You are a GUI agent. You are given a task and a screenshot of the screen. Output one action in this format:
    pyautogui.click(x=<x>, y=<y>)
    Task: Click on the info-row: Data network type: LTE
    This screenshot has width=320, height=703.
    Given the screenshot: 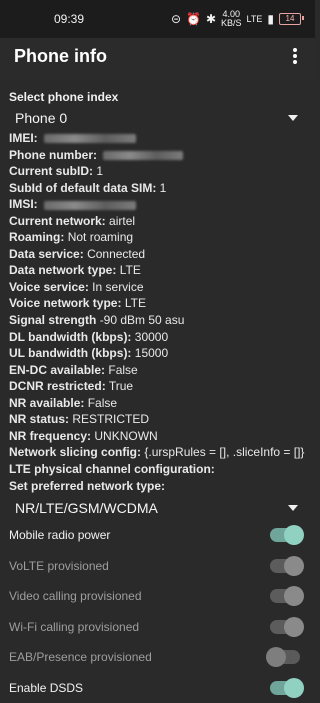 What is the action you would take?
    pyautogui.click(x=157, y=270)
    